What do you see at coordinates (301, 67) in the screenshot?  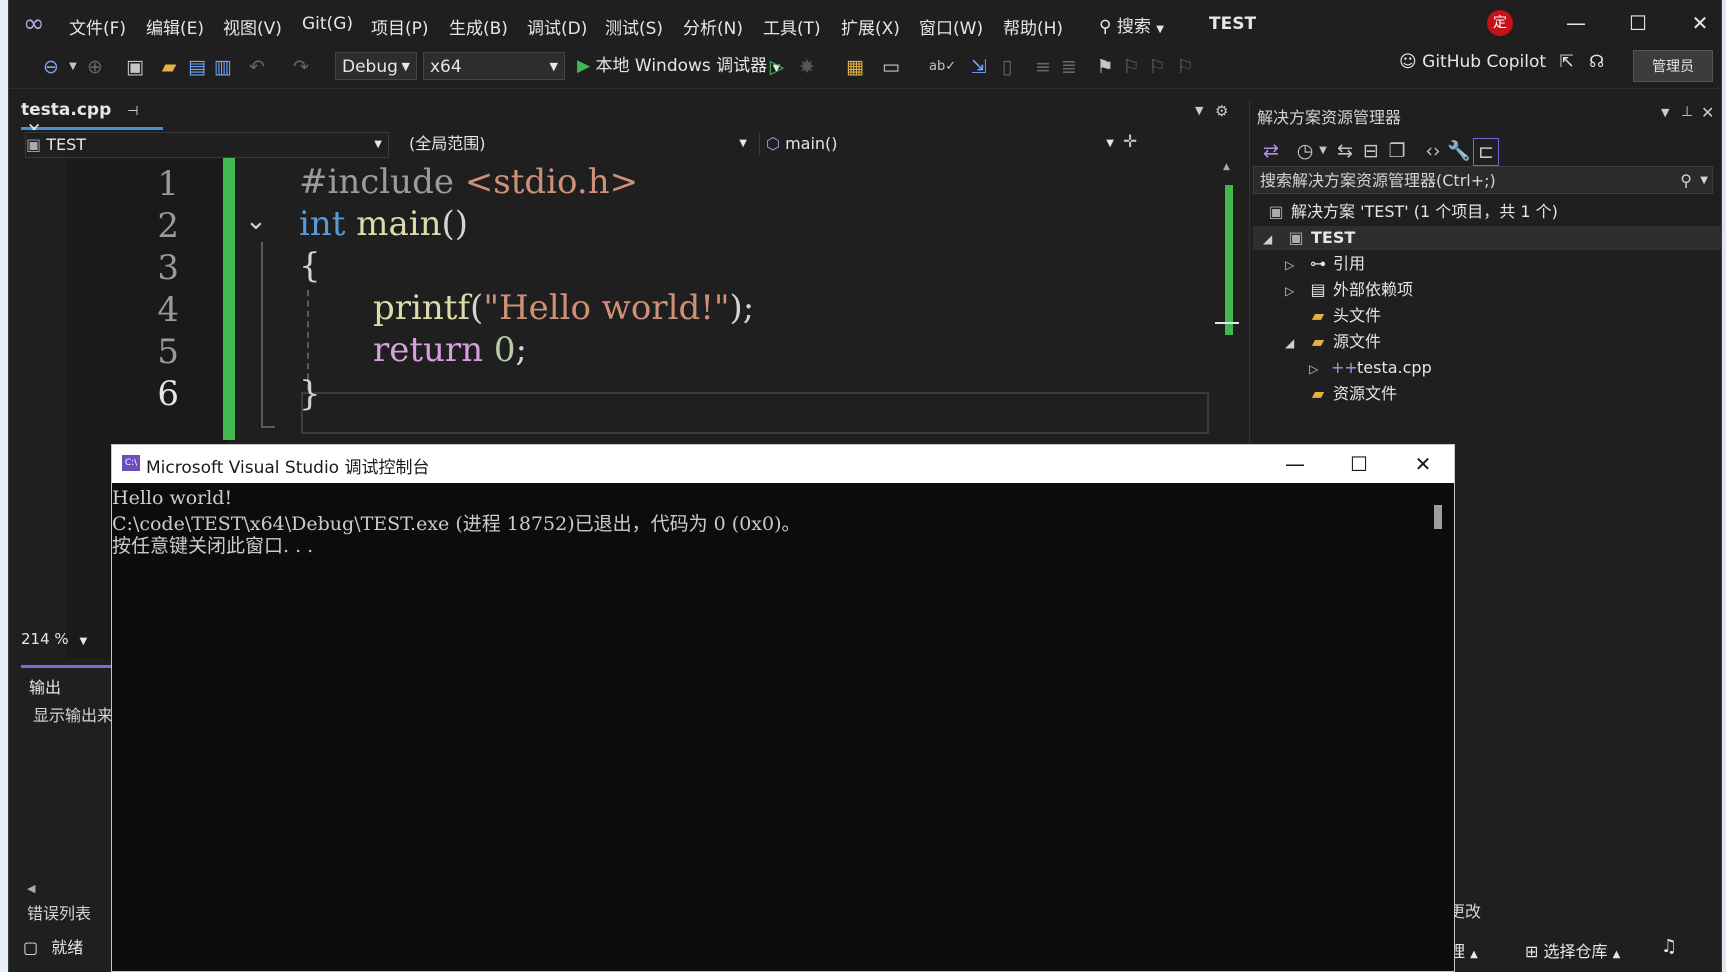 I see `redo-icon: ↷` at bounding box center [301, 67].